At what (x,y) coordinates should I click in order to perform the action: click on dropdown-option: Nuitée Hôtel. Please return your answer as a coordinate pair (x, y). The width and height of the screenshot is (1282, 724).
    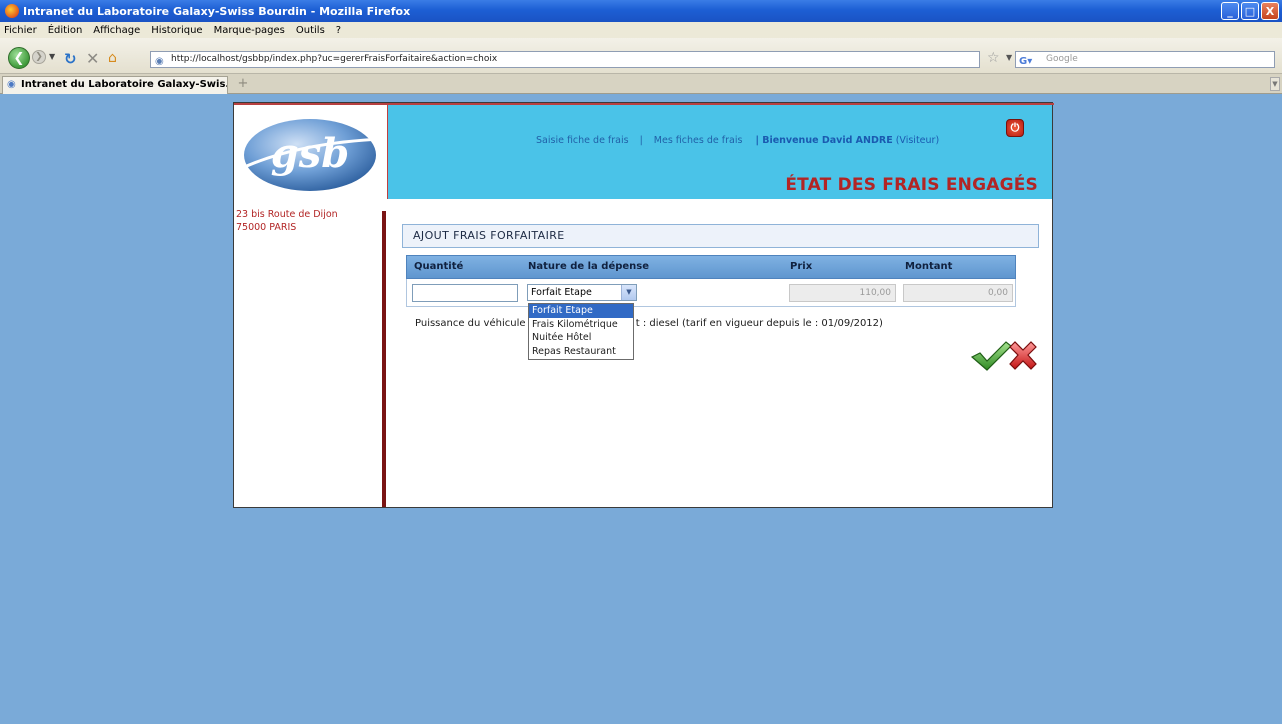
    Looking at the image, I should click on (581, 338).